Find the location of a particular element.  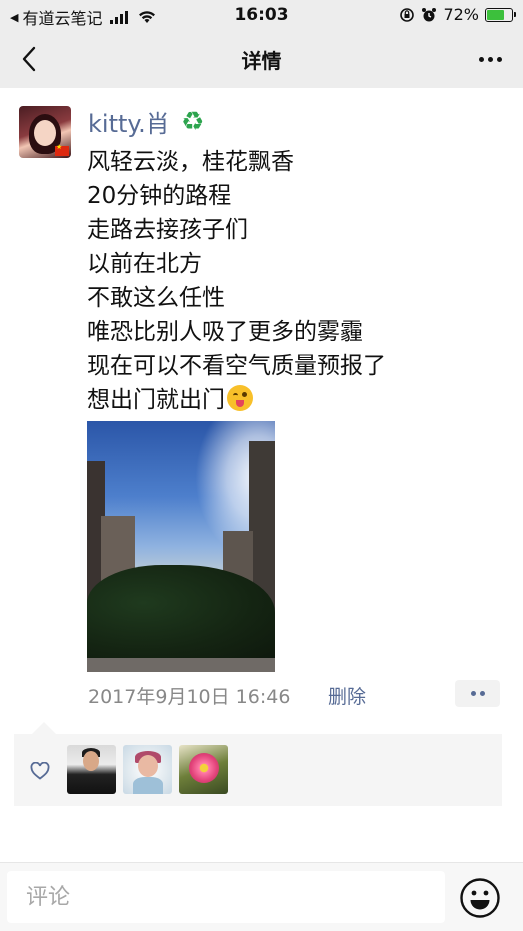

more-dots-icon is located at coordinates (473, 693).